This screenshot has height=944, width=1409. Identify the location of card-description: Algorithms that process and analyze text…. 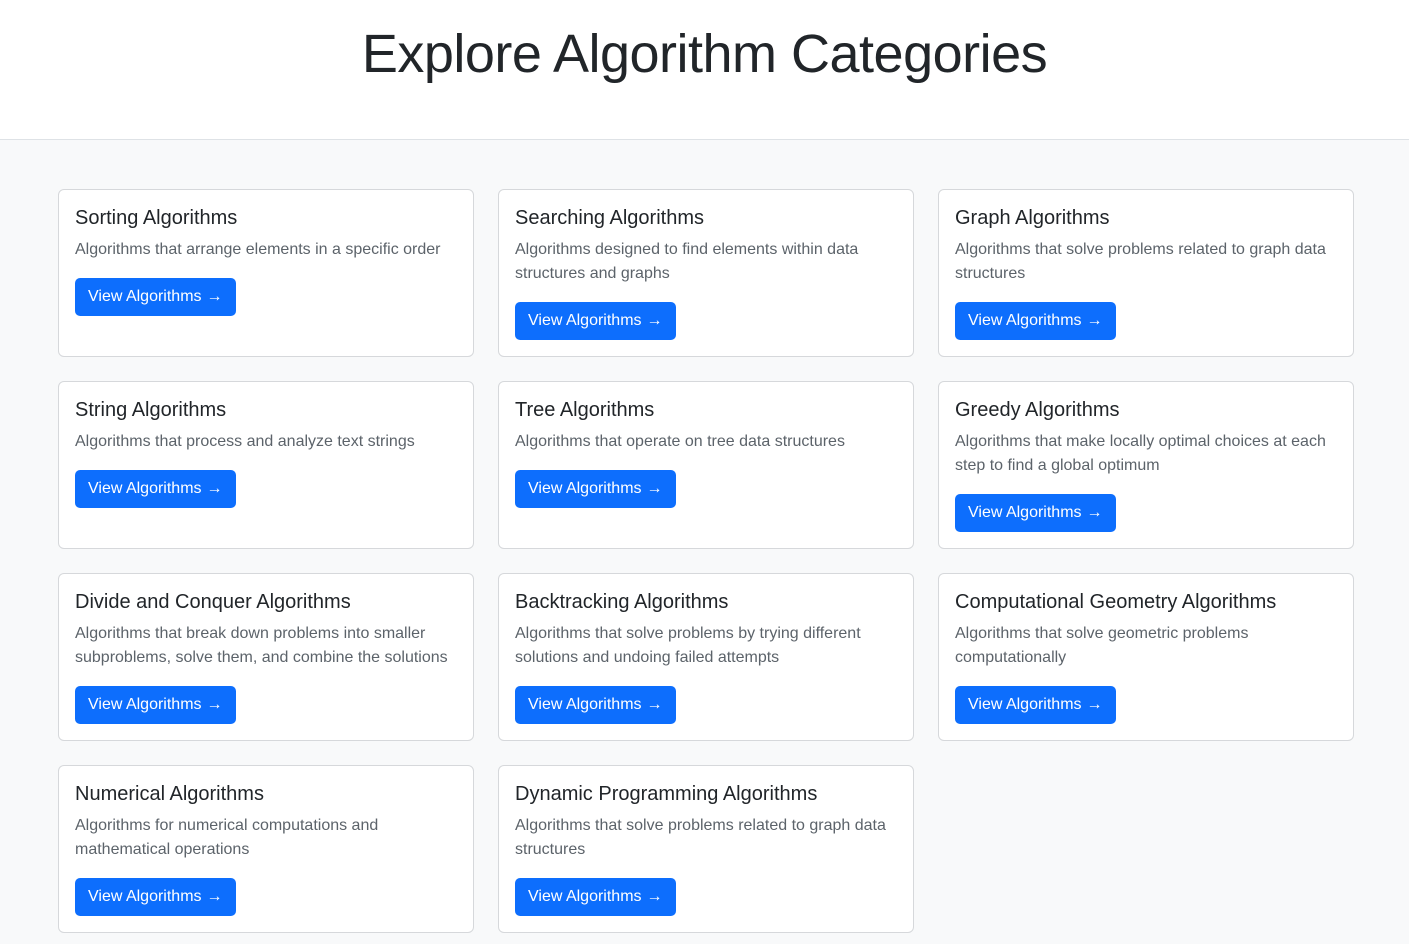
(245, 441).